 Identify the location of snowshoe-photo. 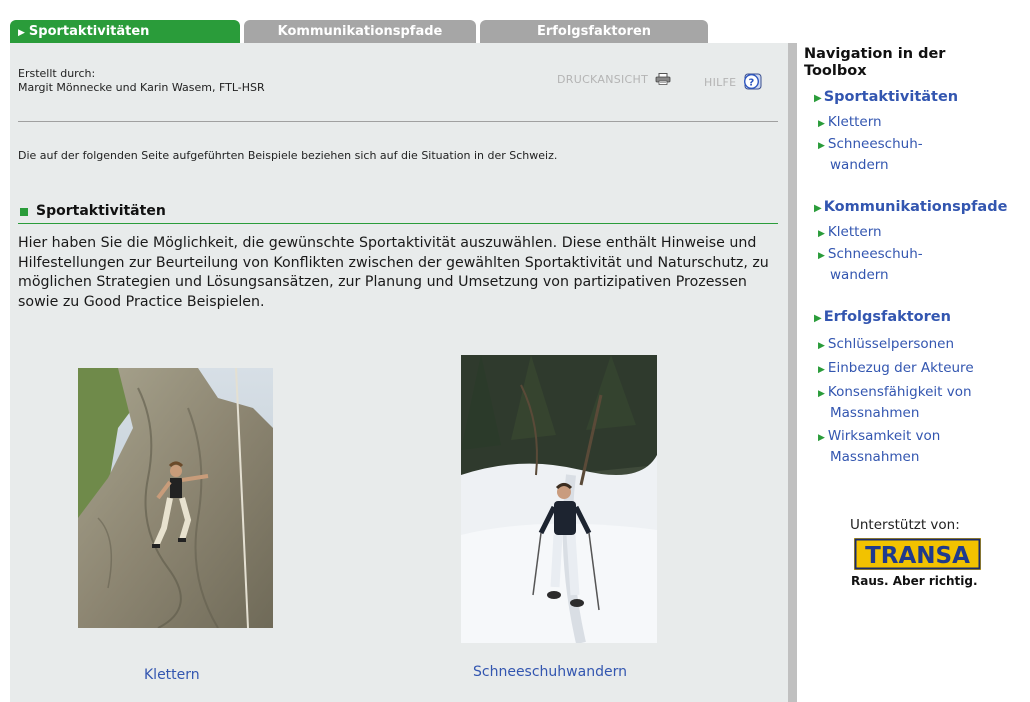
(559, 499).